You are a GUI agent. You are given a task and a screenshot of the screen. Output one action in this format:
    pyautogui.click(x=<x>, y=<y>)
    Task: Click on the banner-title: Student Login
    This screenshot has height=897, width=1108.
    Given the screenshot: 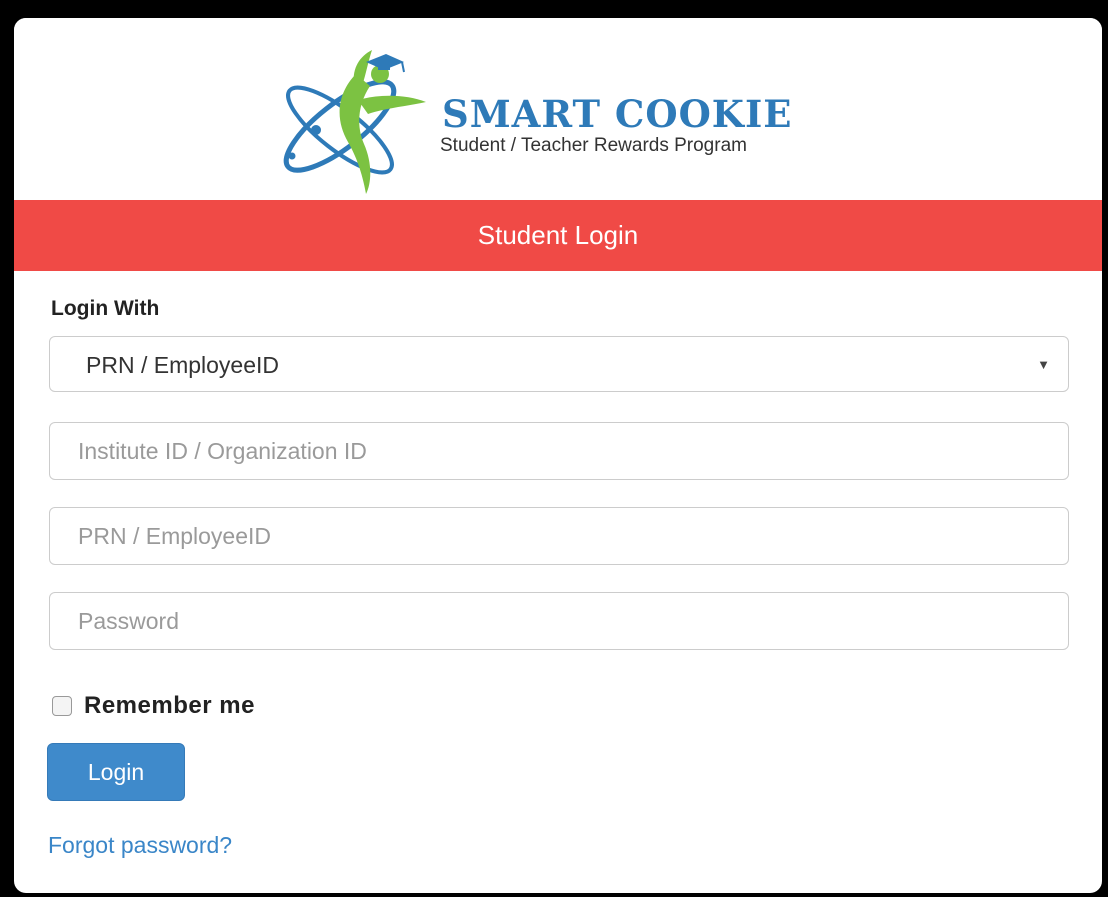 What is the action you would take?
    pyautogui.click(x=558, y=235)
    